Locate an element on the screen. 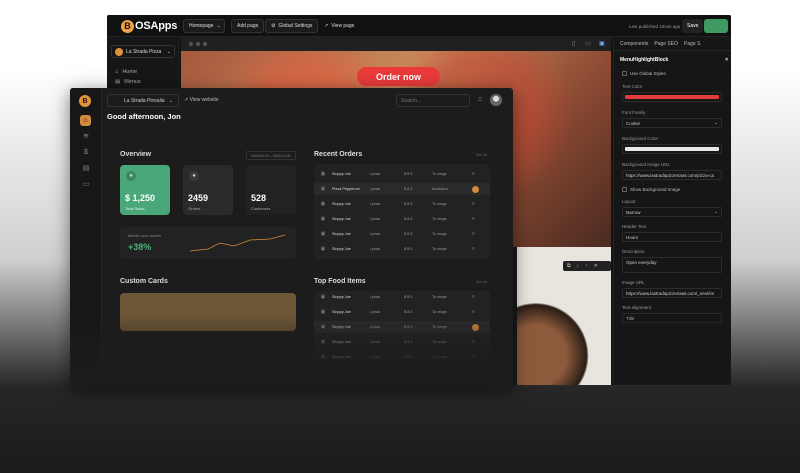 This screenshot has height=473, width=800. font-family-select: Cookie ⌄ is located at coordinates (672, 123).